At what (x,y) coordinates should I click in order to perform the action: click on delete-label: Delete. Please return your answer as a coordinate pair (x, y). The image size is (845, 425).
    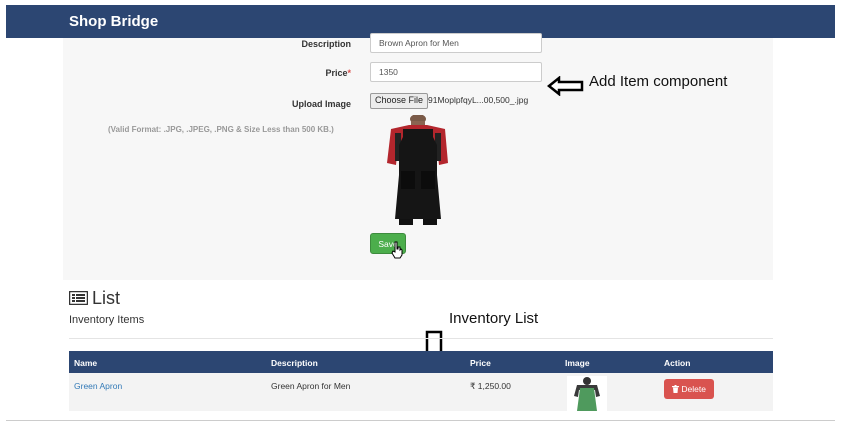
    Looking at the image, I should click on (693, 389).